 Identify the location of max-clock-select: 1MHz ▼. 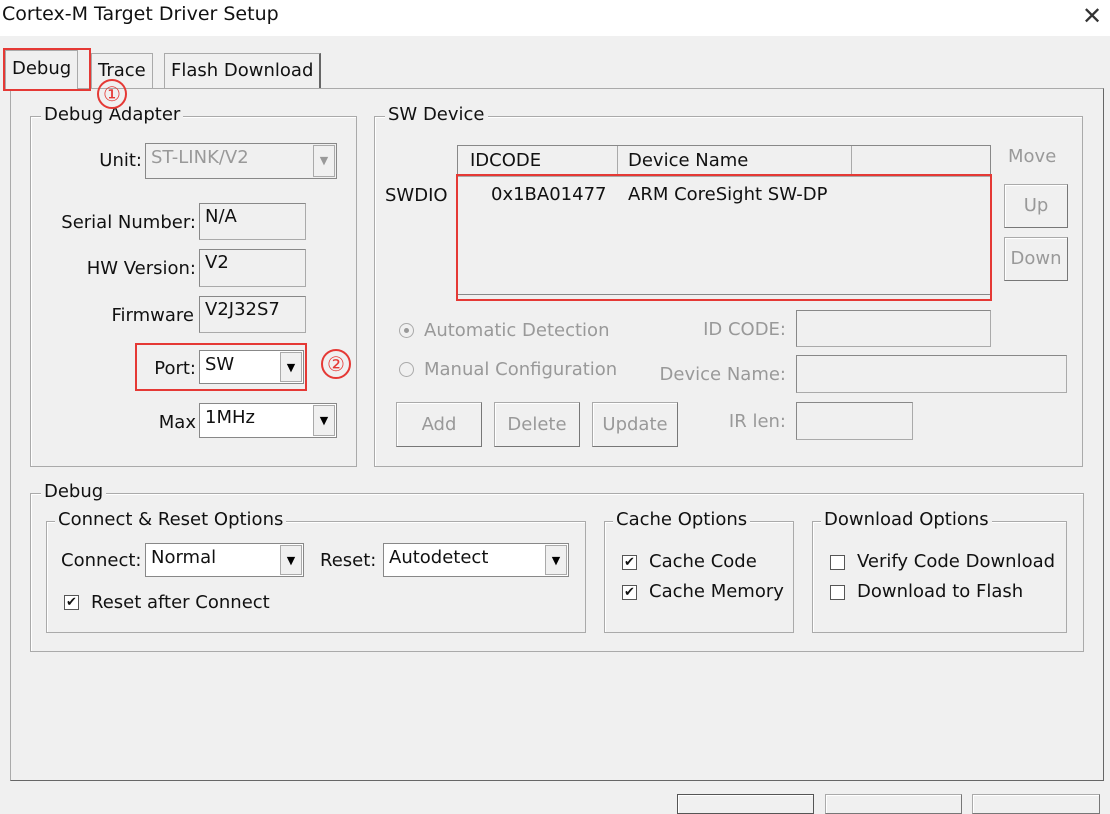
(268, 420).